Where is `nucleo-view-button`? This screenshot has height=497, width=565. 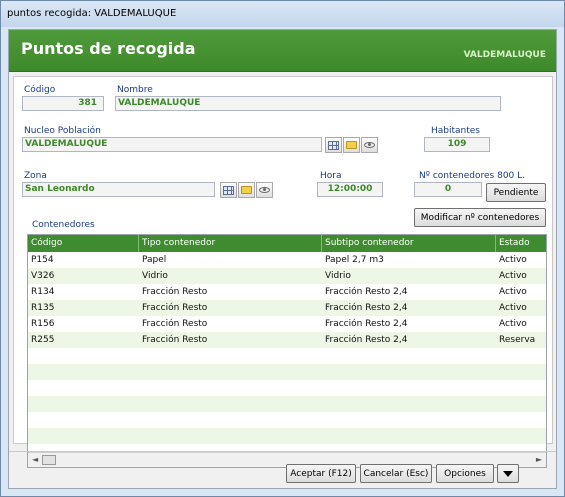
nucleo-view-button is located at coordinates (369, 145).